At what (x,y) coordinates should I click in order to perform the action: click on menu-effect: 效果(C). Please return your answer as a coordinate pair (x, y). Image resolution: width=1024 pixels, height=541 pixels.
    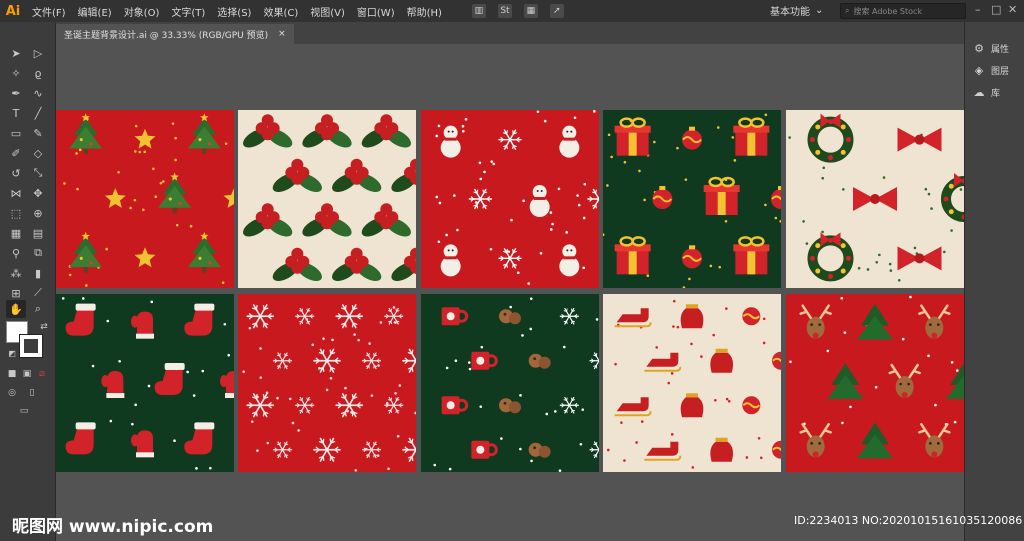
    Looking at the image, I should click on (280, 11).